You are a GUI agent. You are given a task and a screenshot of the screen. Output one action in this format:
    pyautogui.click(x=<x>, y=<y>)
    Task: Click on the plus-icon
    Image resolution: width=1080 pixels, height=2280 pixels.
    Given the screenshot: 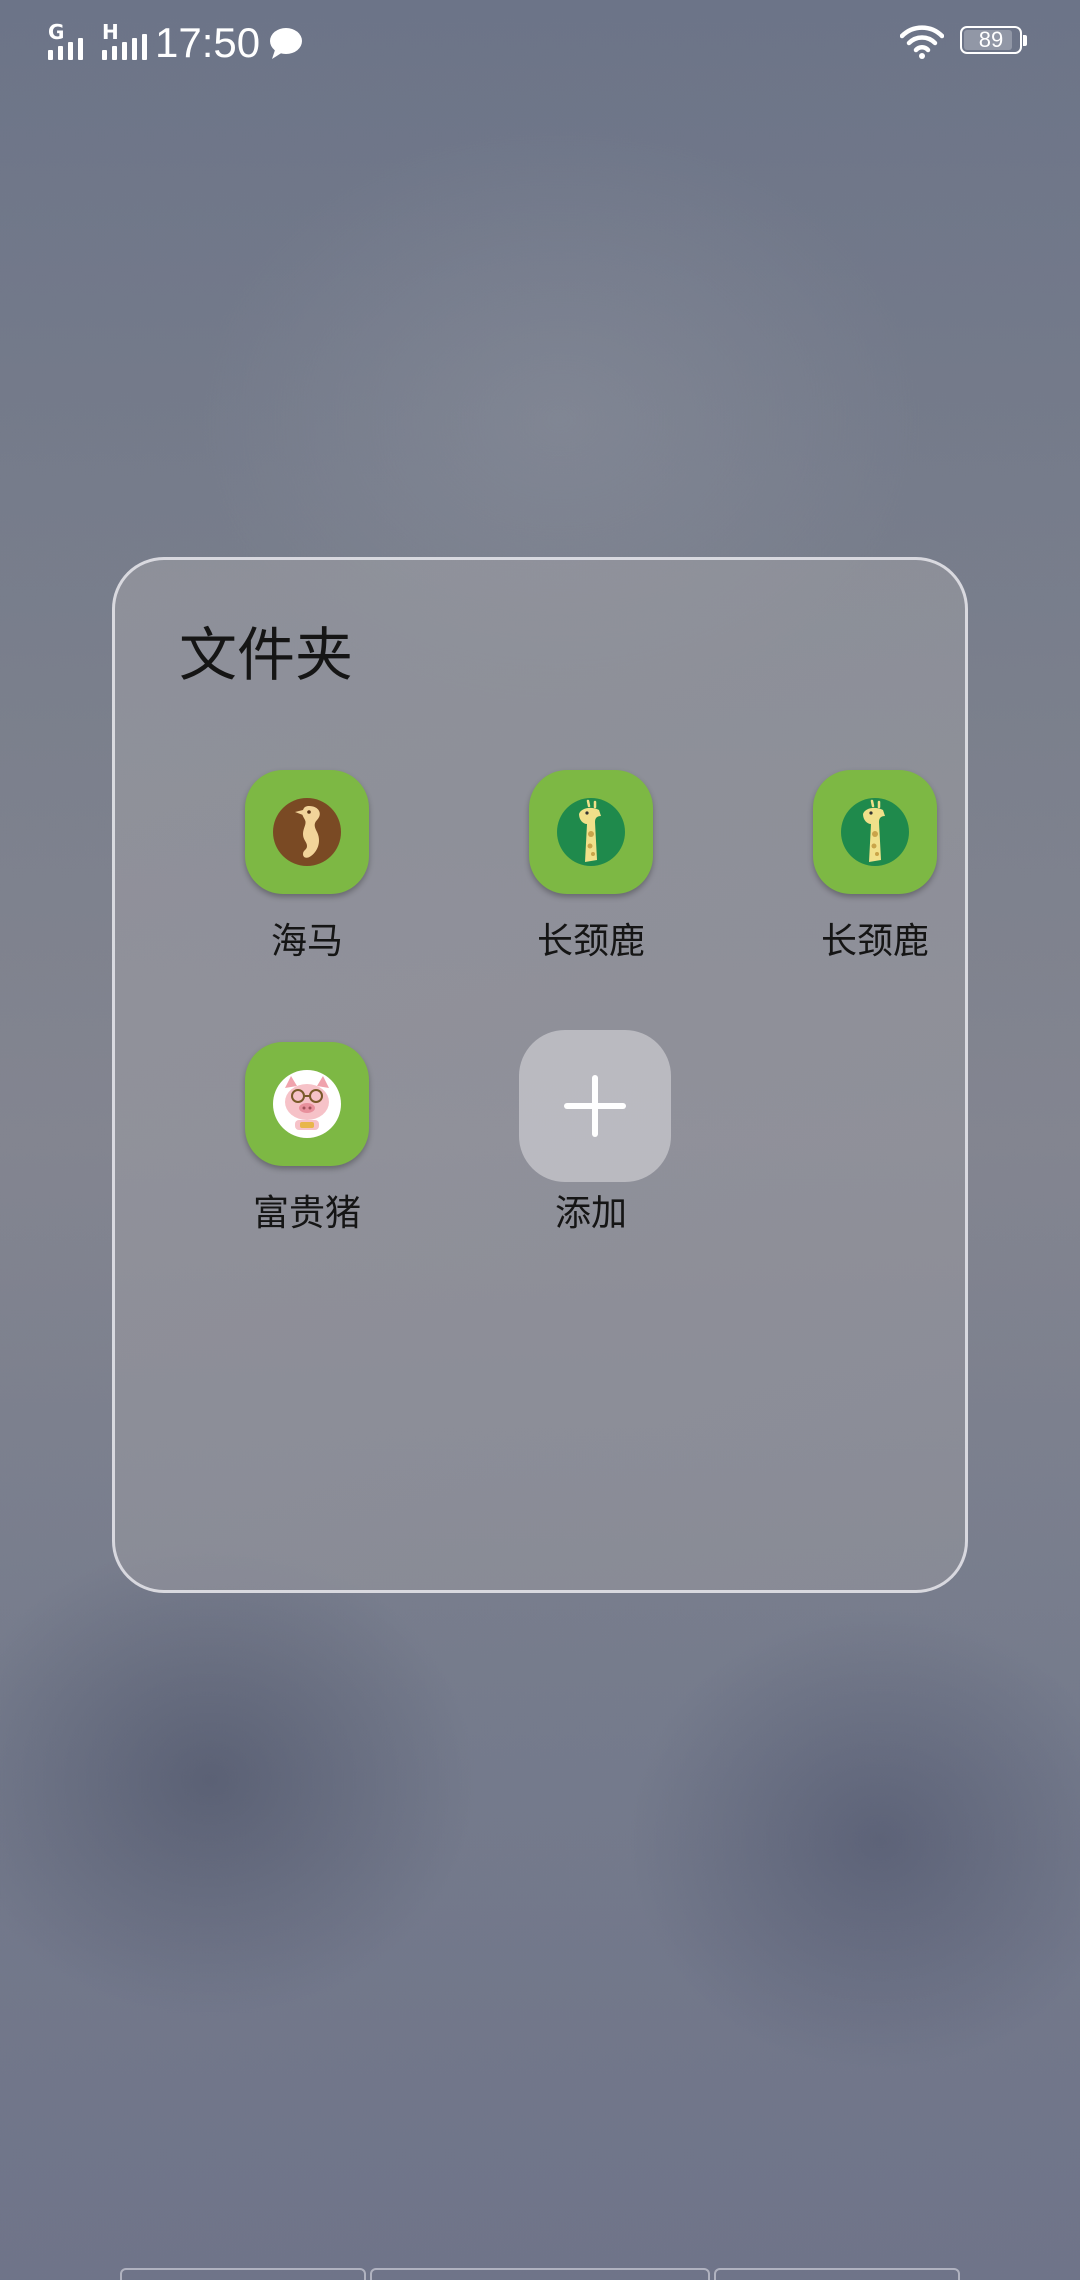 What is the action you would take?
    pyautogui.click(x=595, y=1106)
    